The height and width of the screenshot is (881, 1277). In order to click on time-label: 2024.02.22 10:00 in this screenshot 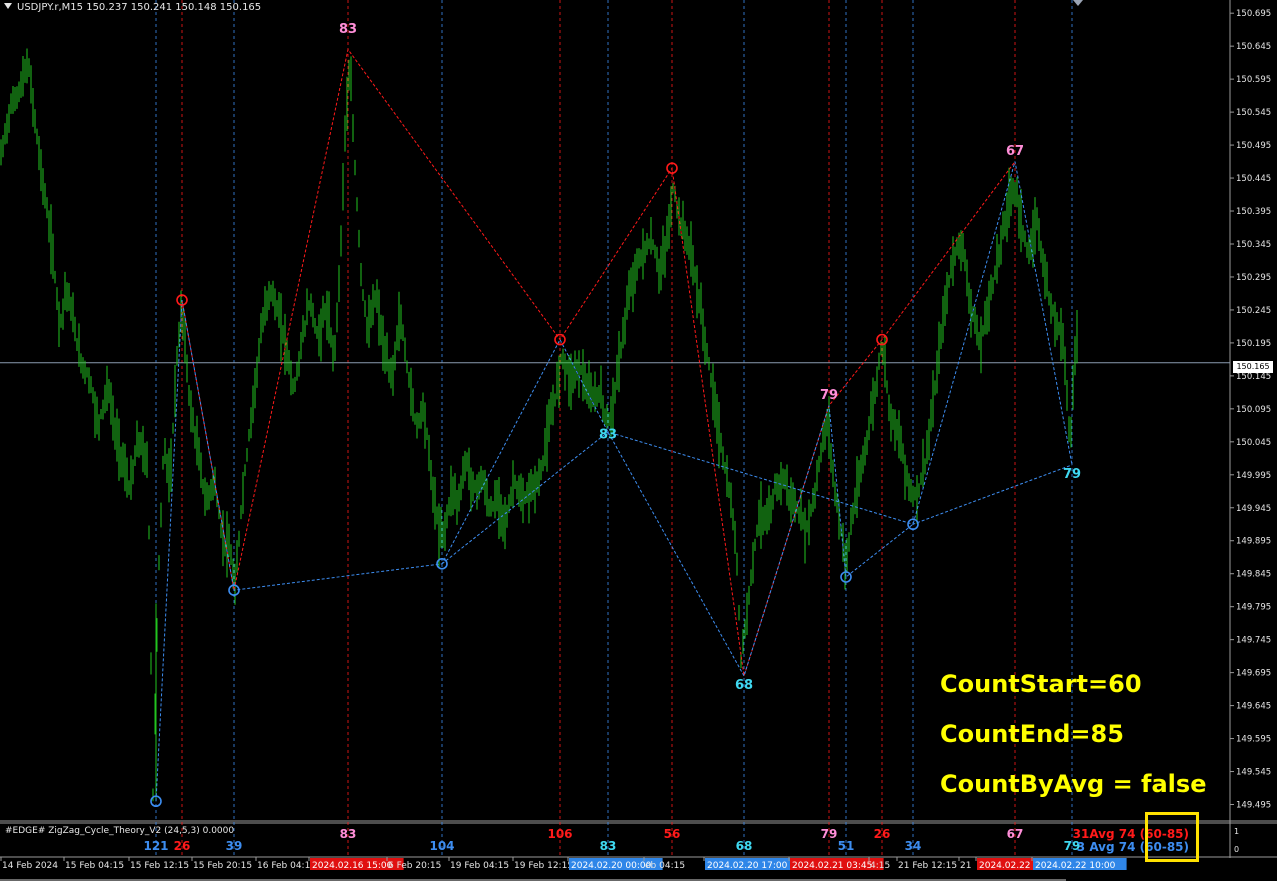, I will do `click(1075, 866)`.